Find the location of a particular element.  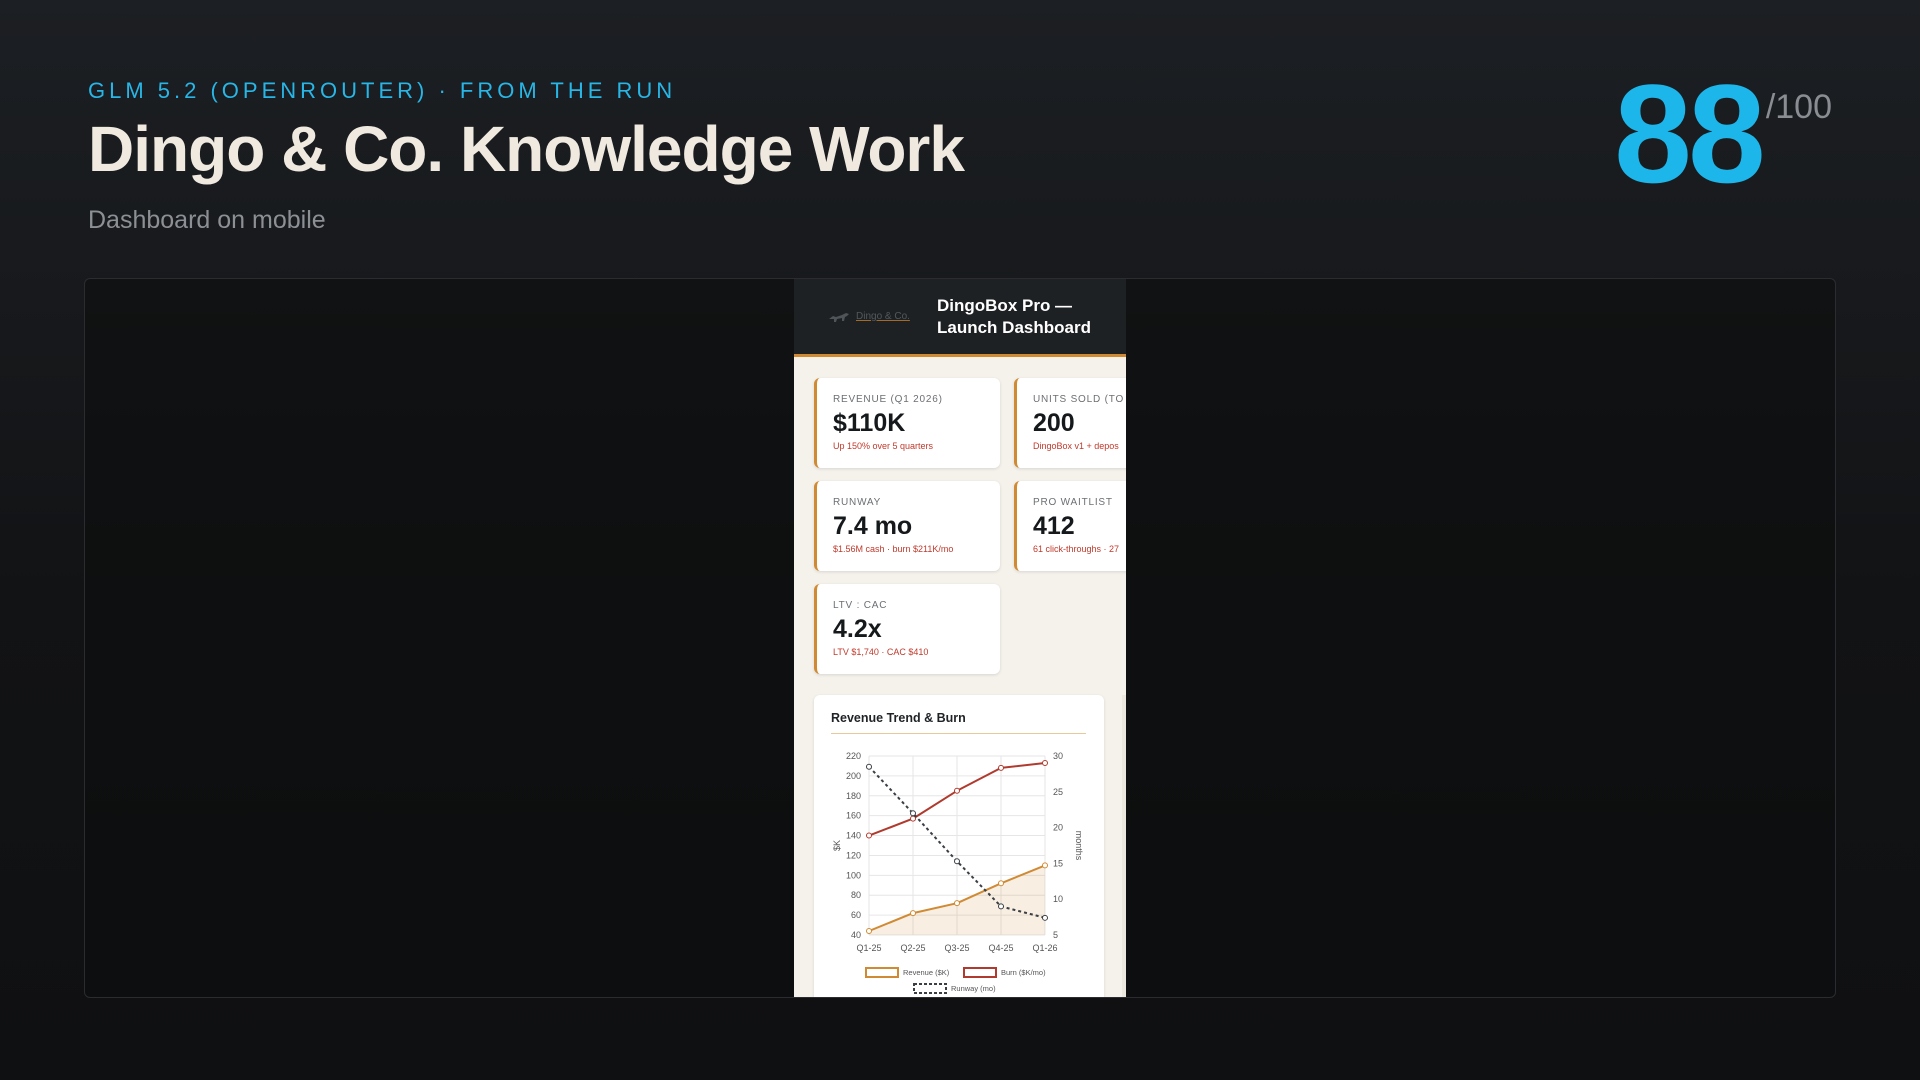

kpi-value: 412 is located at coordinates (1054, 526).